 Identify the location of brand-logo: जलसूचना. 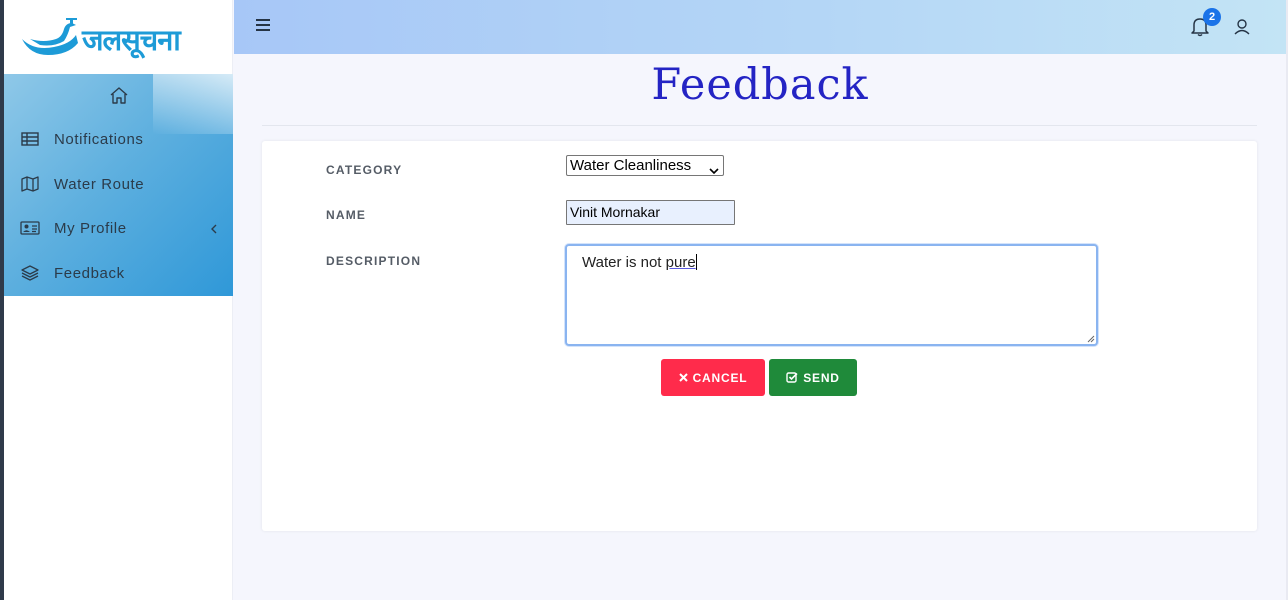
(118, 37).